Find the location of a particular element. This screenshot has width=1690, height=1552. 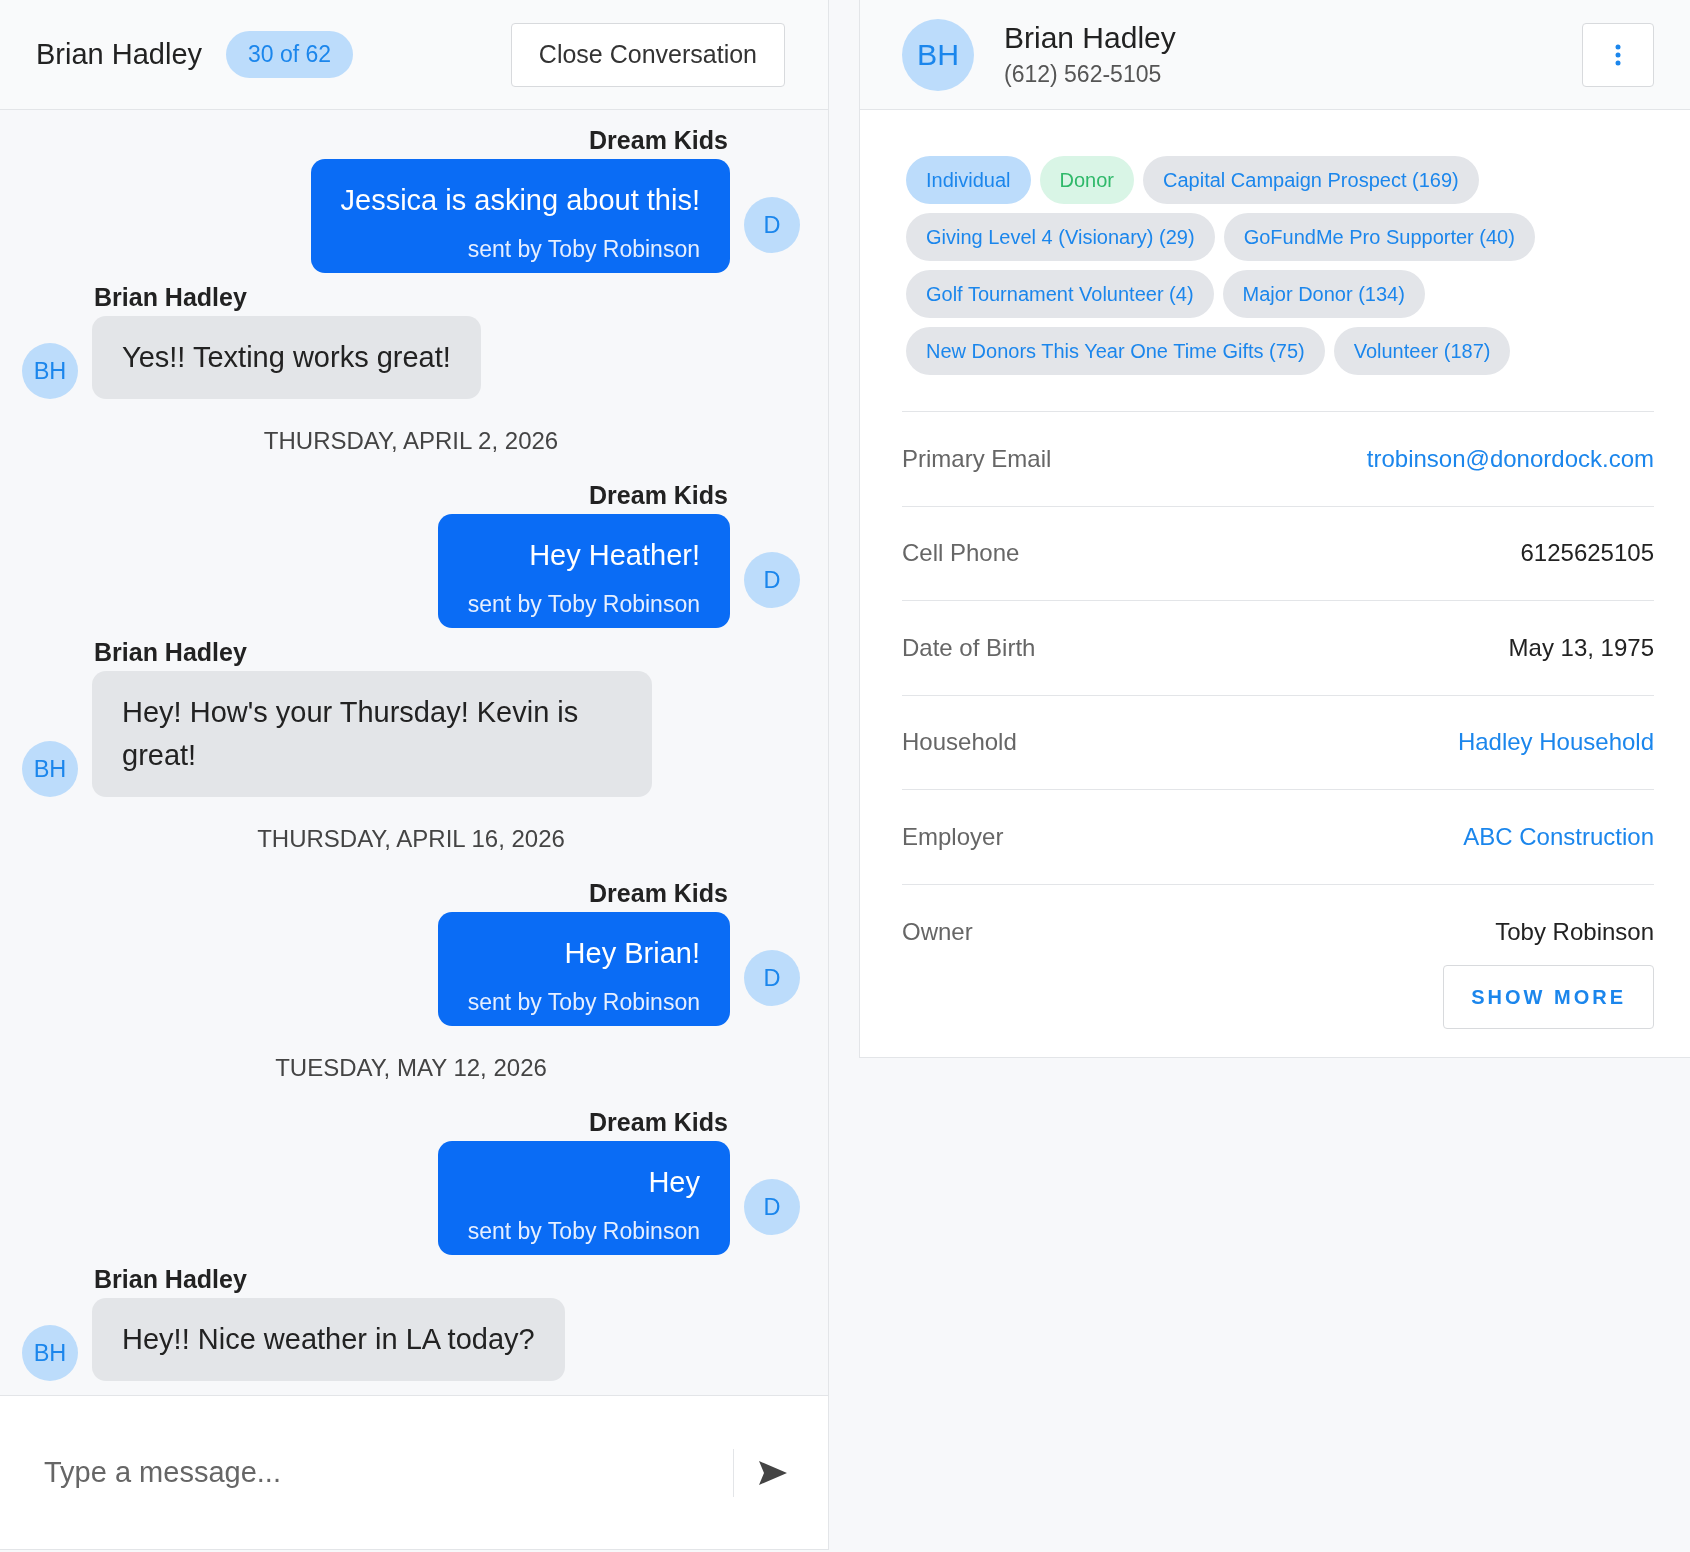

tag: Donor is located at coordinates (1086, 180).